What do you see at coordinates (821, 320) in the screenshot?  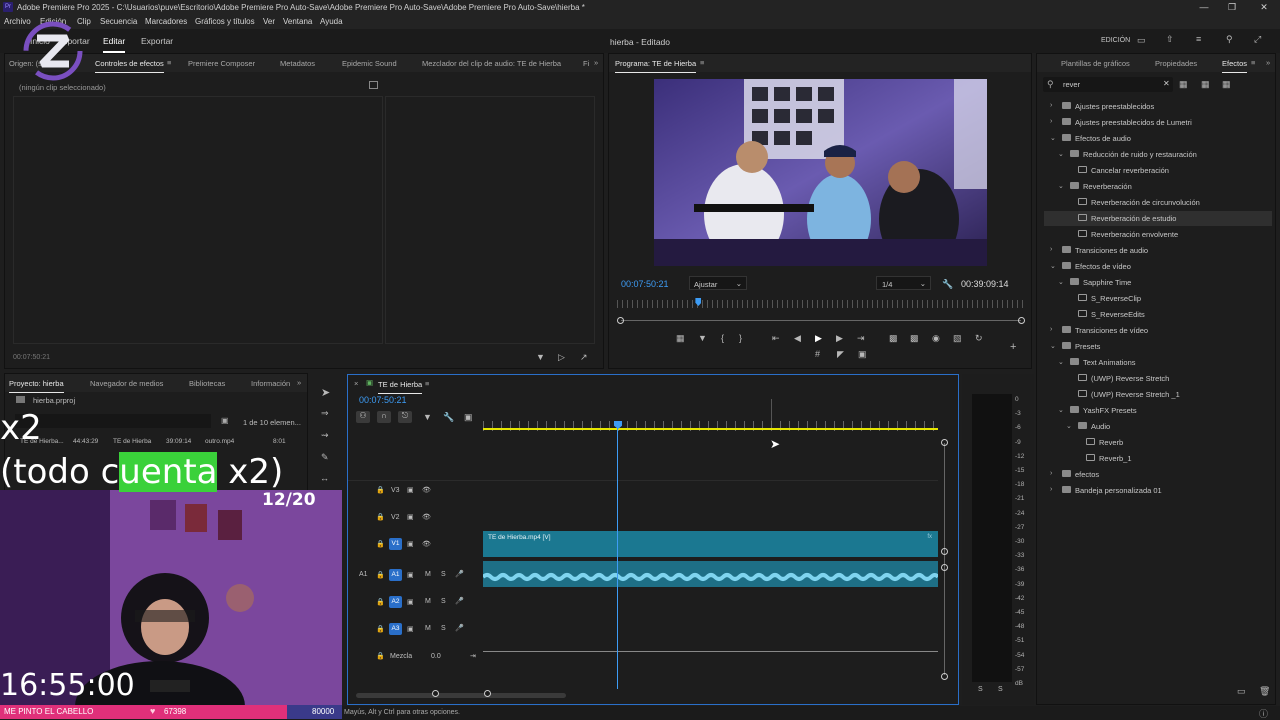 I see `zoom-scrollbar` at bounding box center [821, 320].